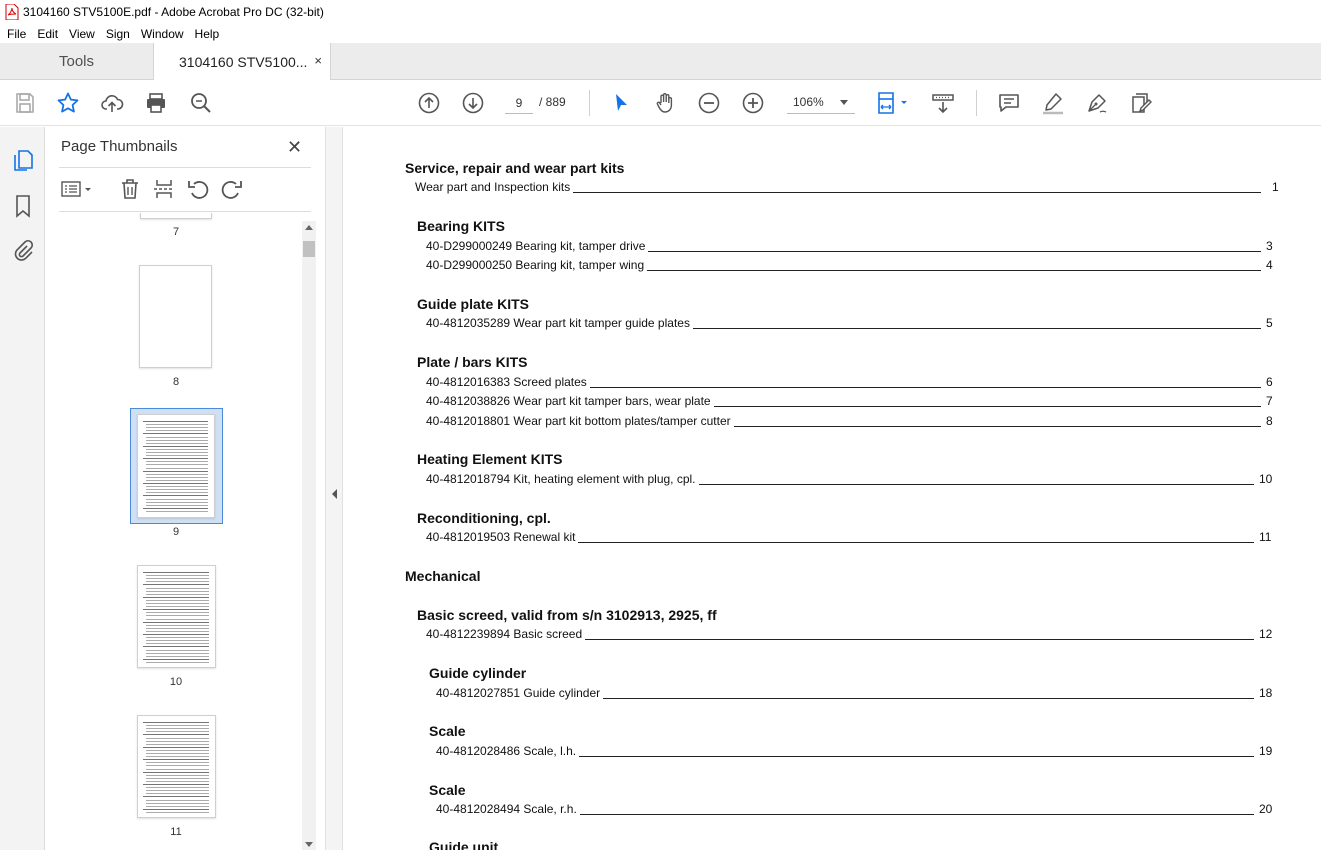  Describe the element at coordinates (857, 694) in the screenshot. I see `toc-entry: 40-4812027851 Guide cylinder 18` at that location.